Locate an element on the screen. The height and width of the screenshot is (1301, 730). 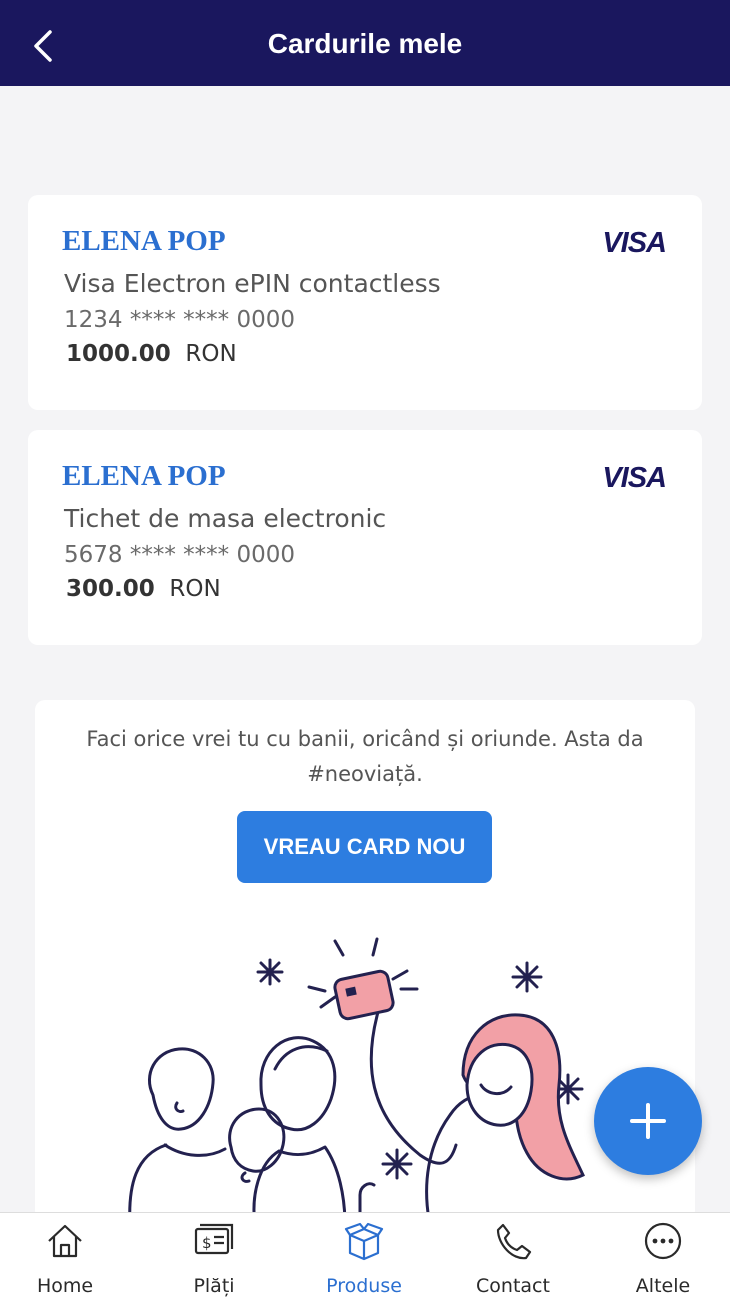
payments-icon: $ is located at coordinates (214, 1239).